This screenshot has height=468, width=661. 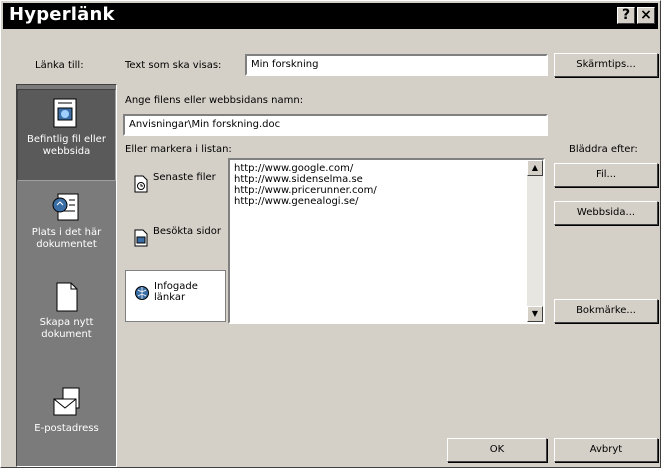 What do you see at coordinates (603, 149) in the screenshot?
I see `browse-for-label: Bläddra efter:` at bounding box center [603, 149].